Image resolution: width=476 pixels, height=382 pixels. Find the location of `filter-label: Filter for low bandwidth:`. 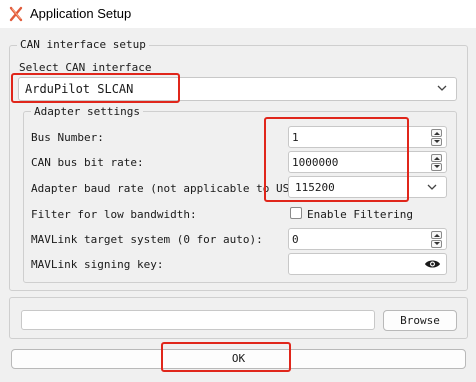

filter-label: Filter for low bandwidth: is located at coordinates (114, 214).